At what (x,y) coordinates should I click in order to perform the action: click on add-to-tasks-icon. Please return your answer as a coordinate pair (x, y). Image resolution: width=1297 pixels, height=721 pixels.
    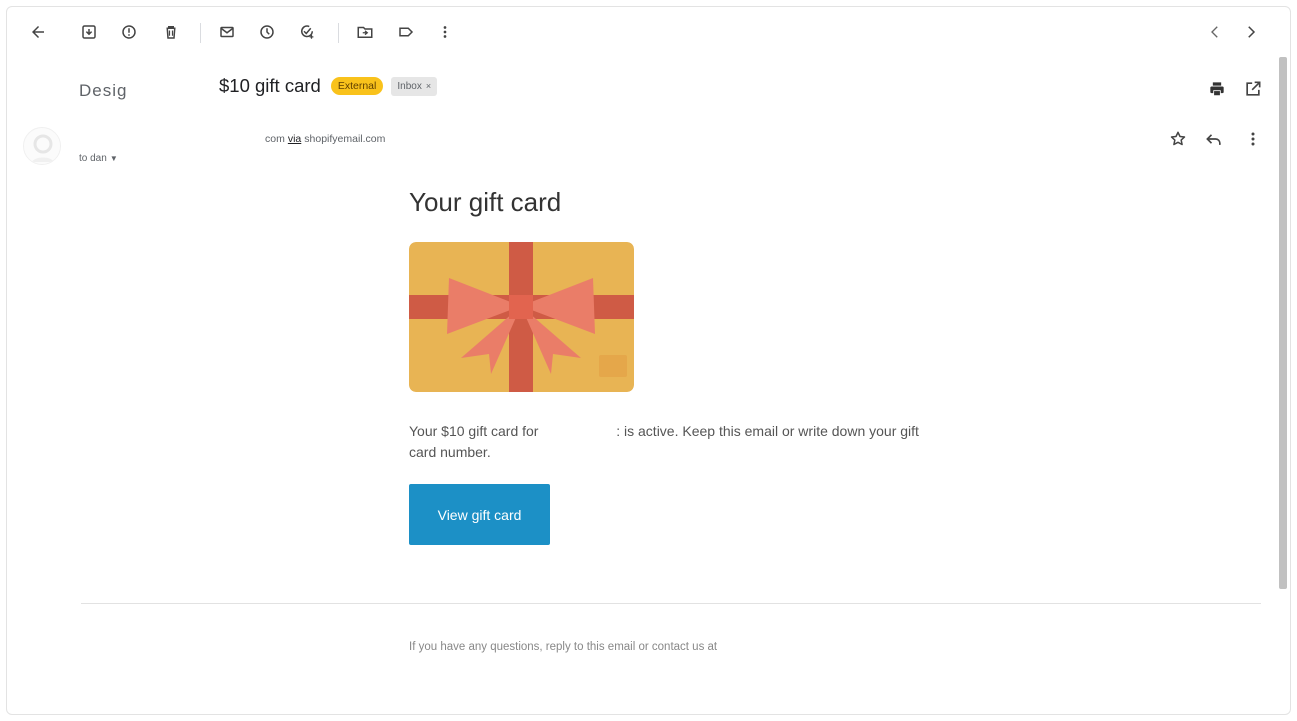
    Looking at the image, I should click on (307, 32).